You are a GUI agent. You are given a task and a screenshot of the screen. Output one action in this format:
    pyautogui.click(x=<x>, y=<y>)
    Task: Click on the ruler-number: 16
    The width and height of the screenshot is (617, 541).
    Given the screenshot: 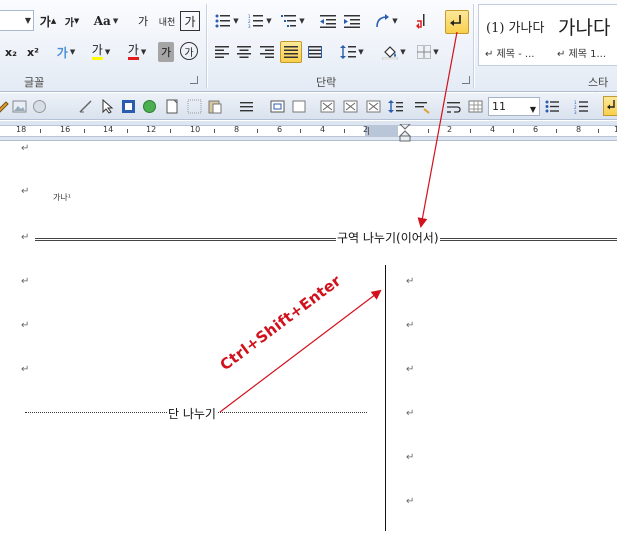 What is the action you would take?
    pyautogui.click(x=65, y=129)
    